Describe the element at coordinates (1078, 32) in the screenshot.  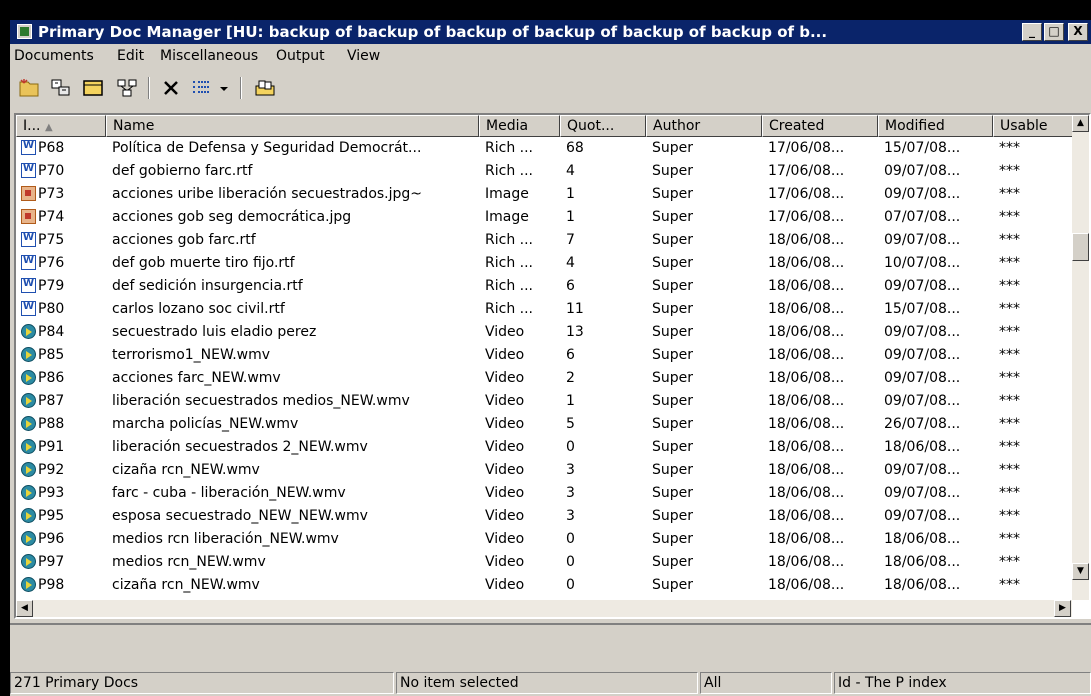
I see `close-button: X` at that location.